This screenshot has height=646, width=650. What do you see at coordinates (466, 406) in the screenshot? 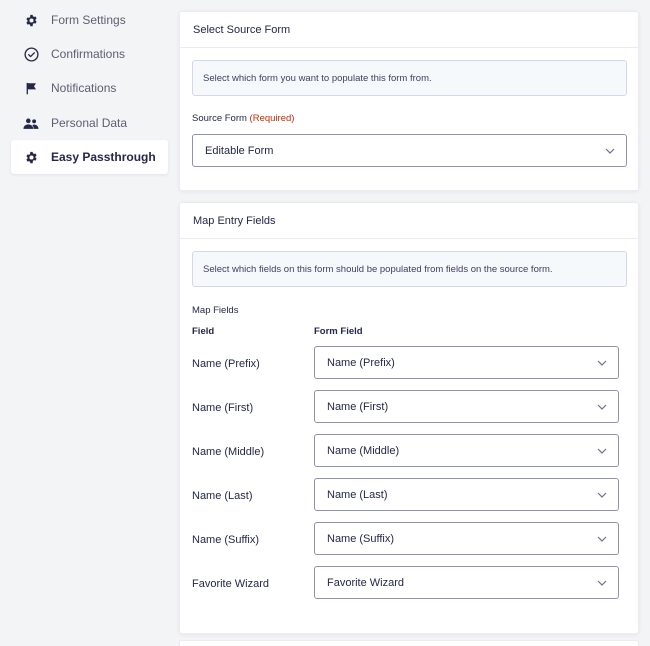
I see `map-field-select: Name (First)` at bounding box center [466, 406].